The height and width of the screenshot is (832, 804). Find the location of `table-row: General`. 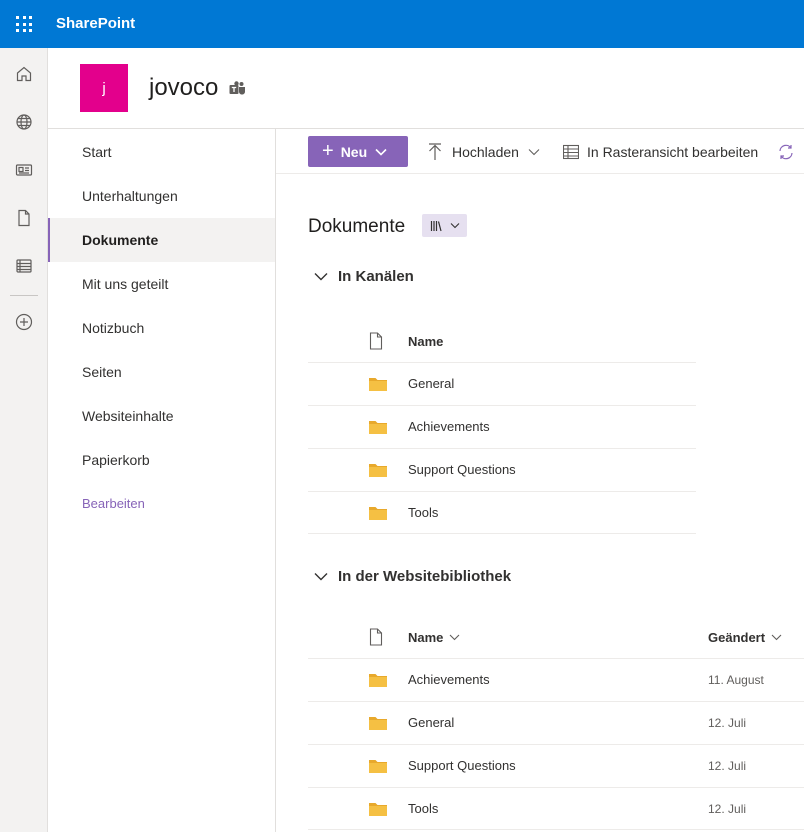

table-row: General is located at coordinates (502, 383).